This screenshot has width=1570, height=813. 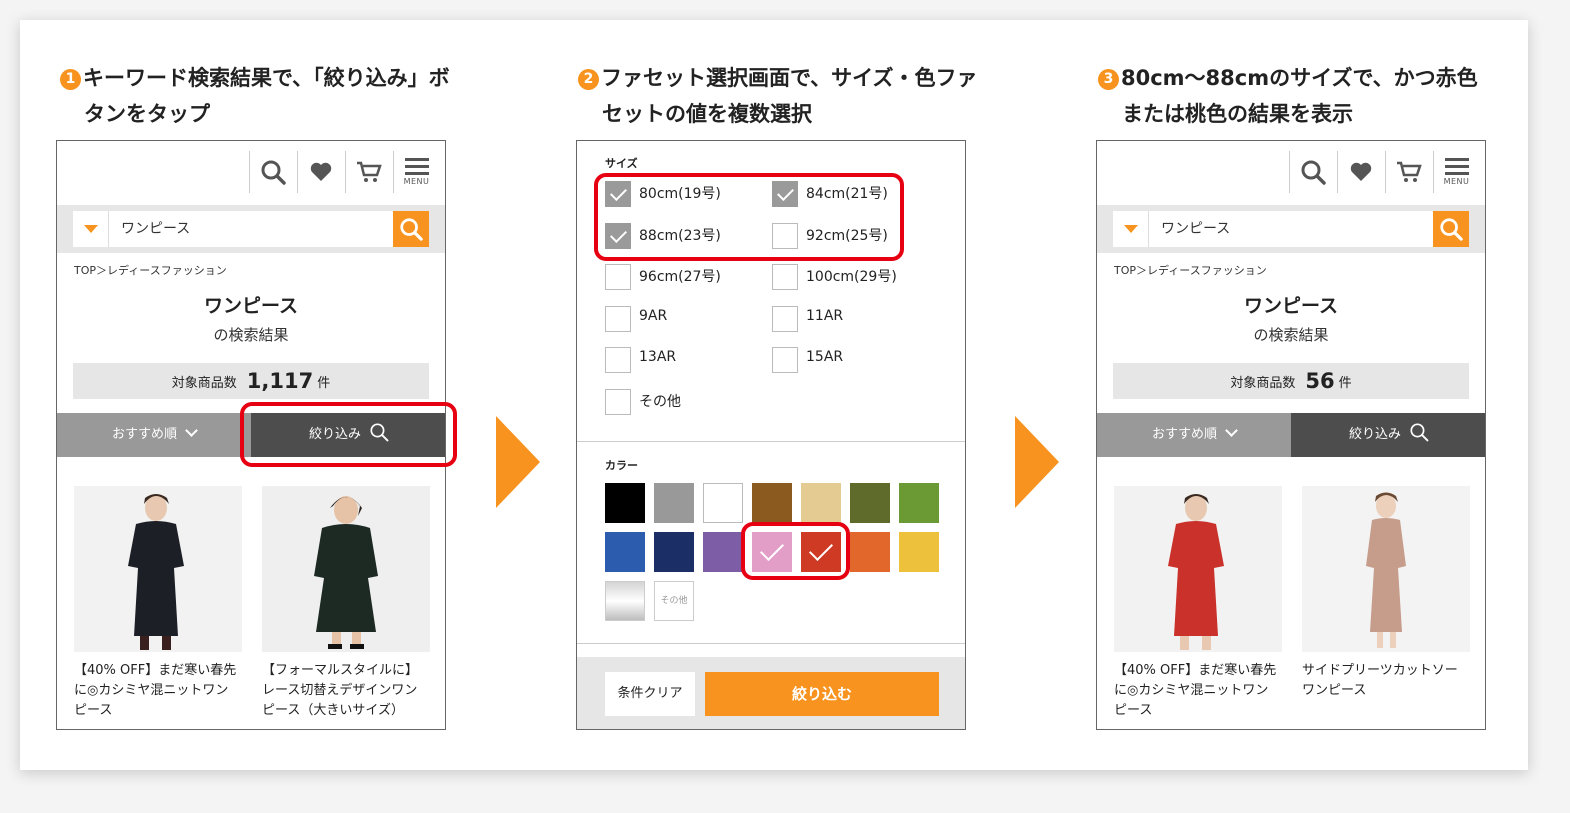 I want to click on size-option: 100cm(29号), so click(x=852, y=277).